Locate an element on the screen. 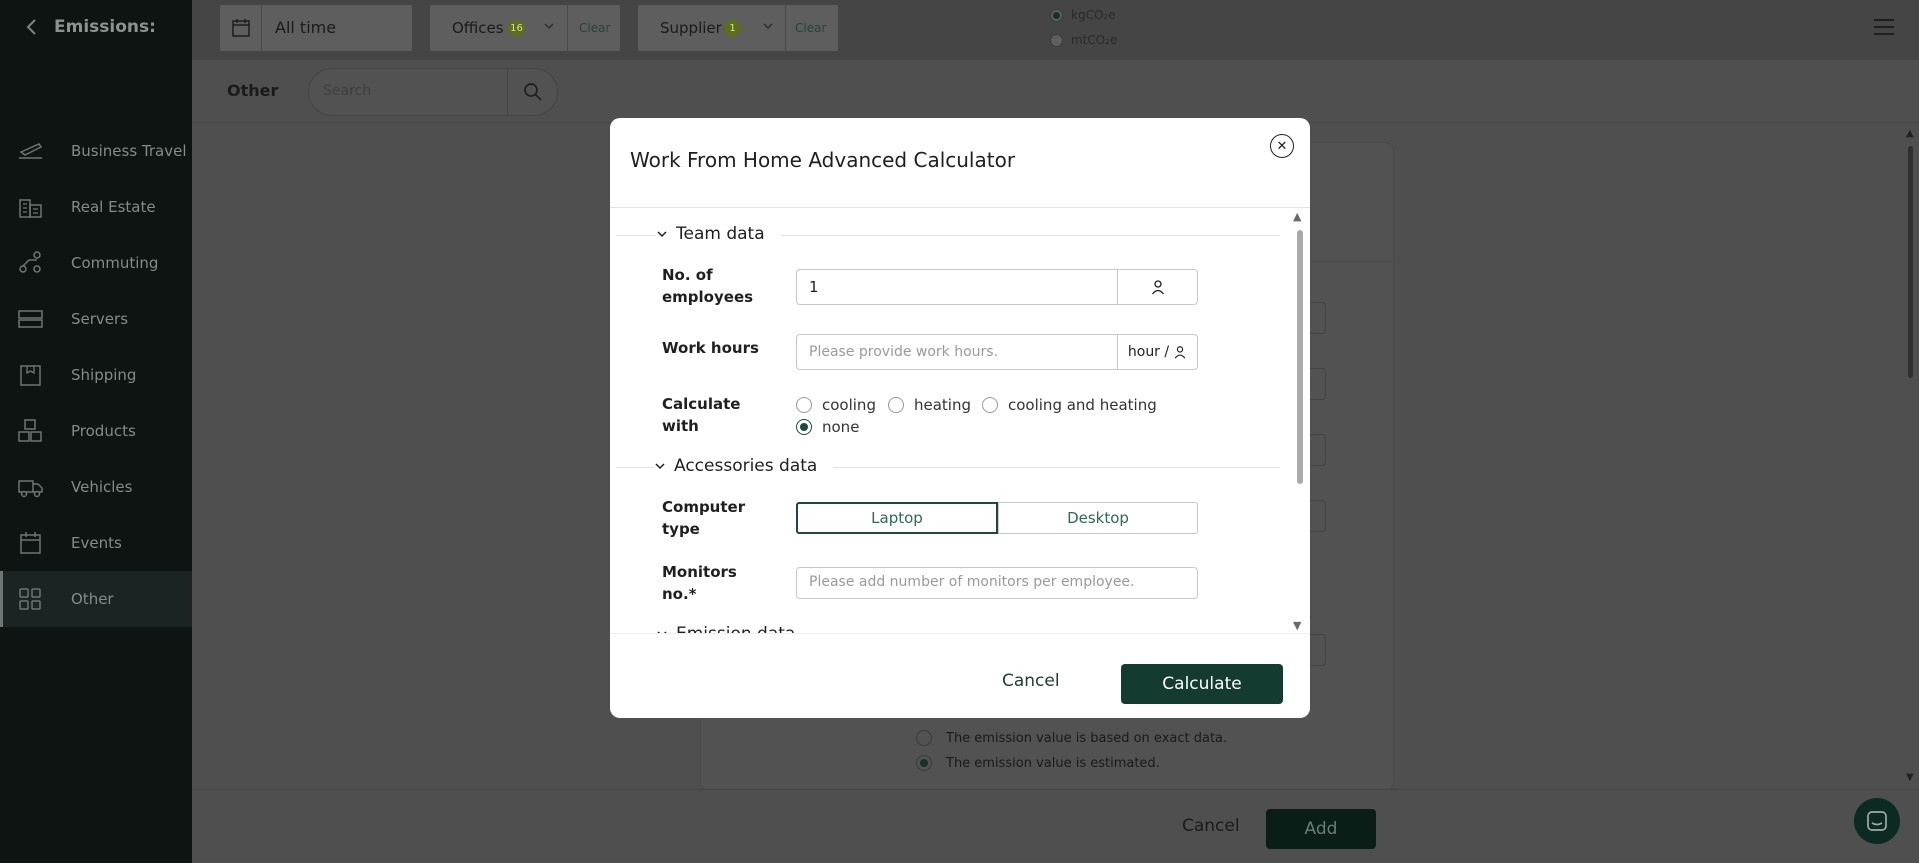  unit-option-label: mtCO₂e is located at coordinates (1094, 40).